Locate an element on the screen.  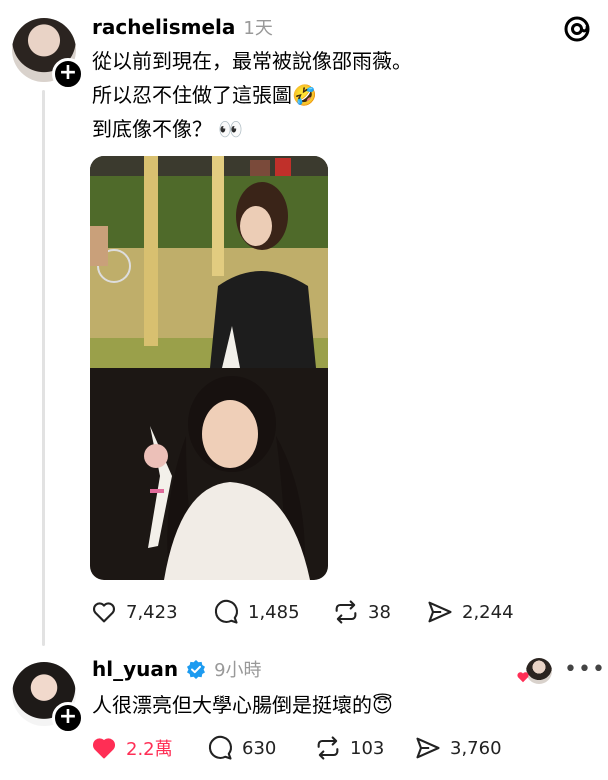
post-username: rachelismela is located at coordinates (163, 27).